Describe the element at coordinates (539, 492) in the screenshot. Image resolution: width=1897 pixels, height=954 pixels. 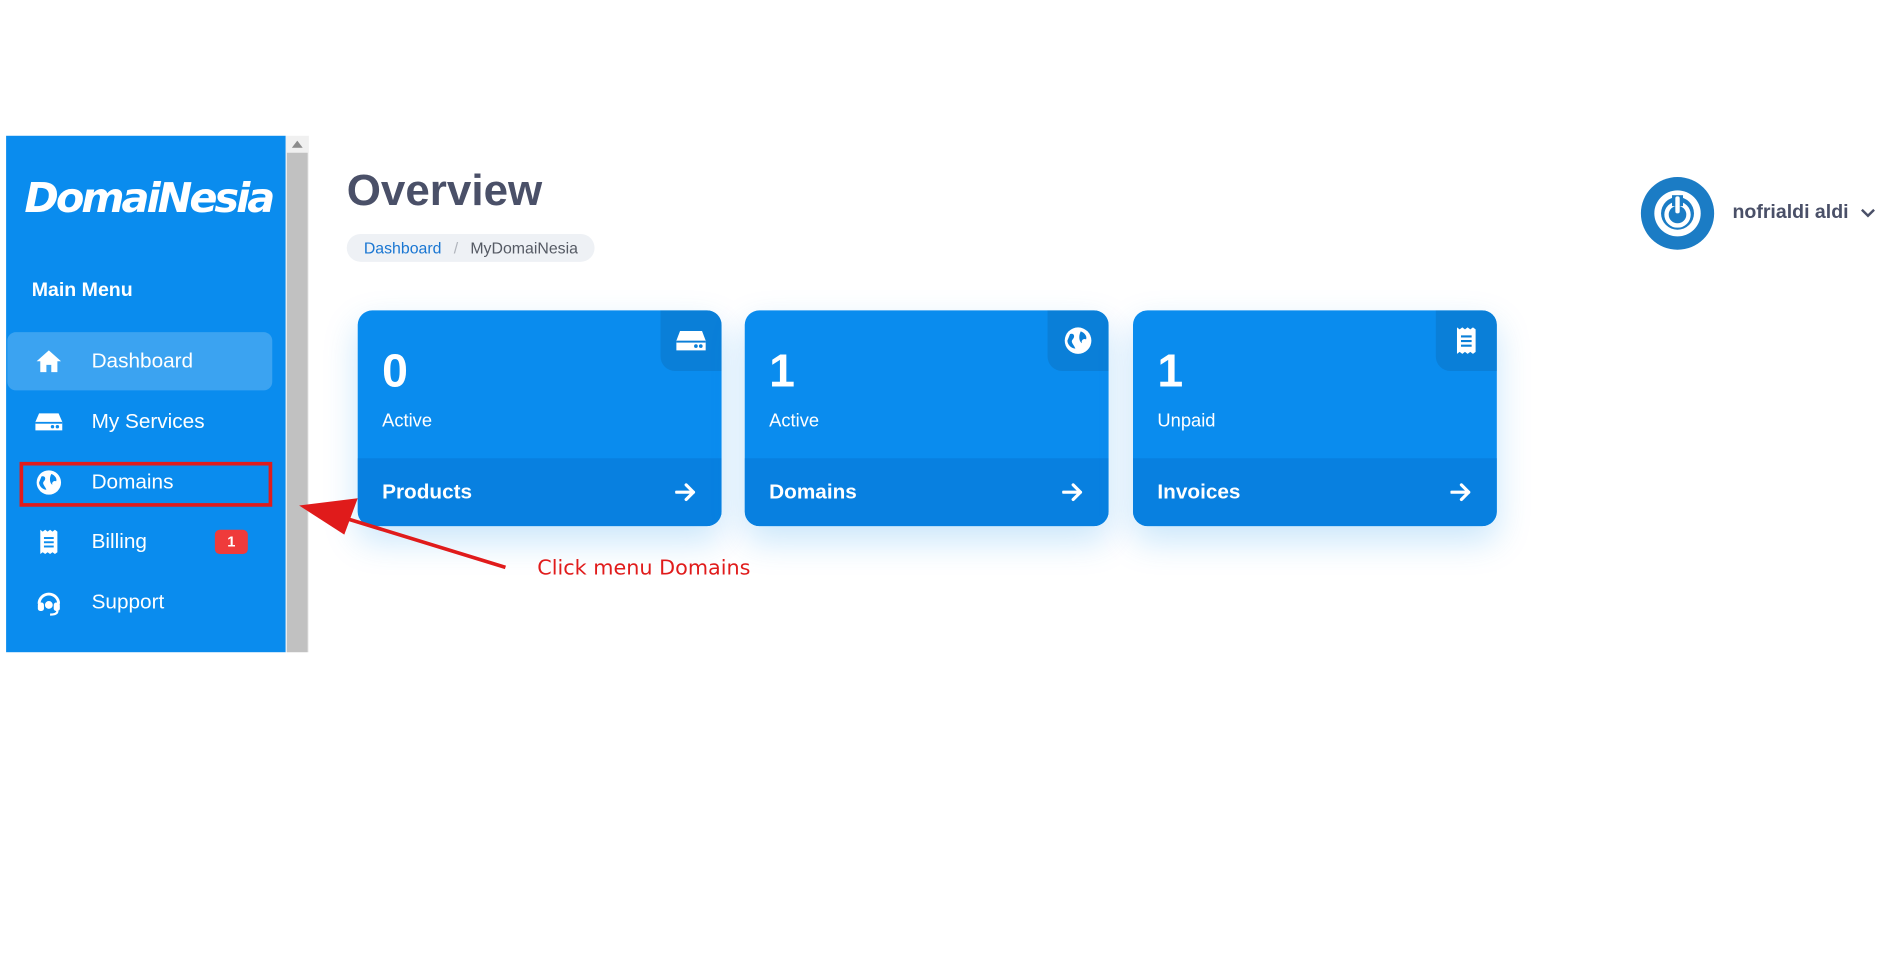
I see `products-card-footer: Products` at that location.